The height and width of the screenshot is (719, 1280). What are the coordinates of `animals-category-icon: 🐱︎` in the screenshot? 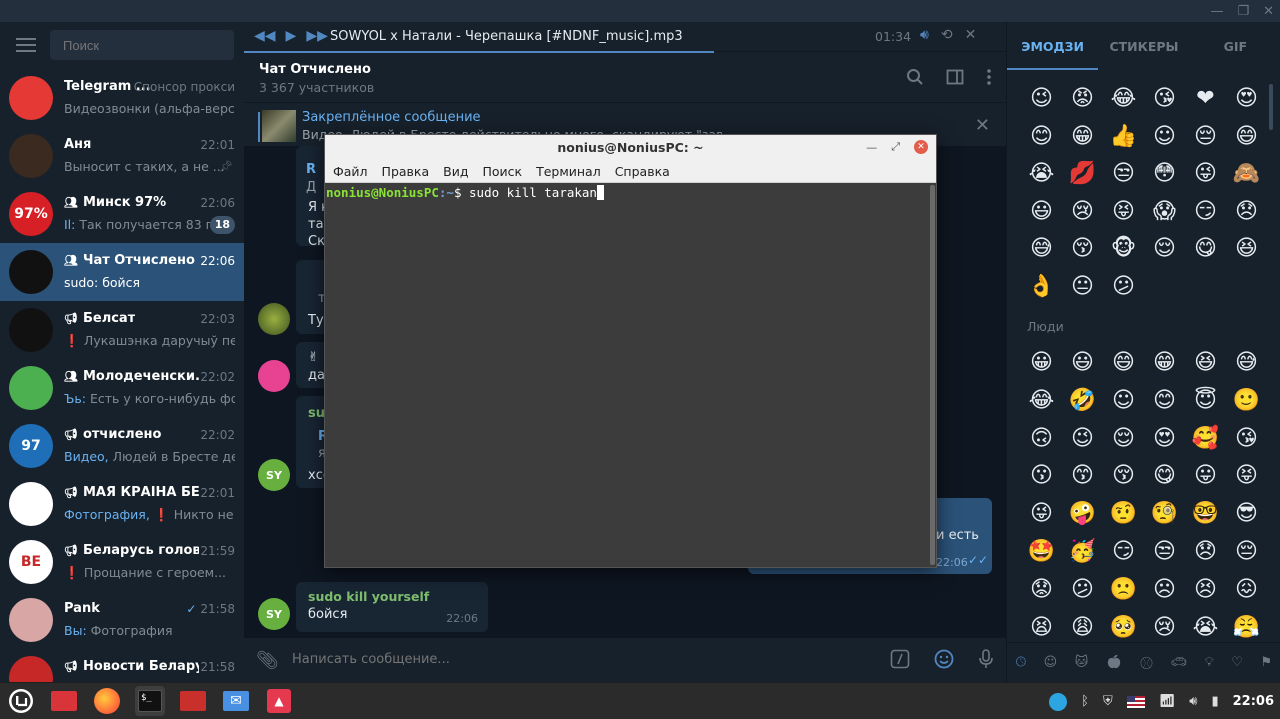 It's located at (1082, 662).